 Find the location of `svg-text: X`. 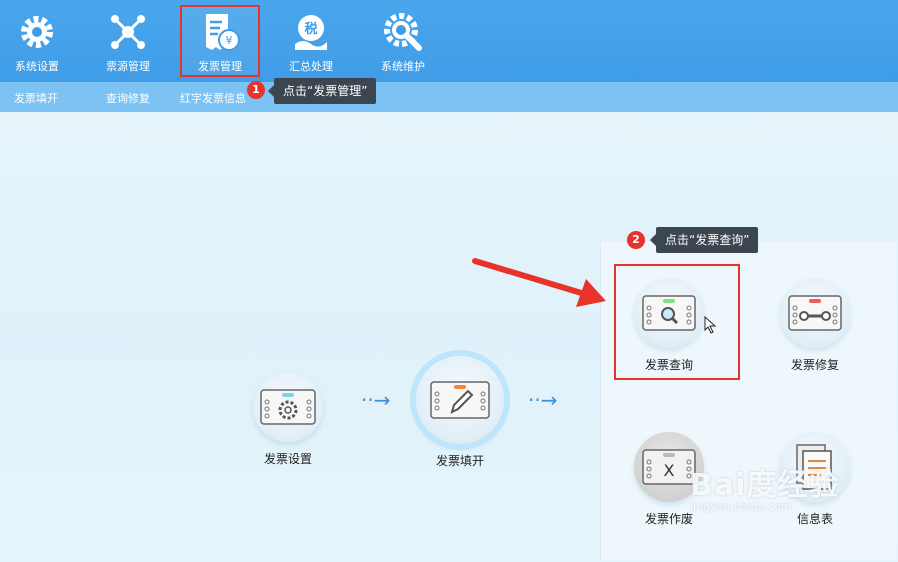

svg-text: X is located at coordinates (669, 470).